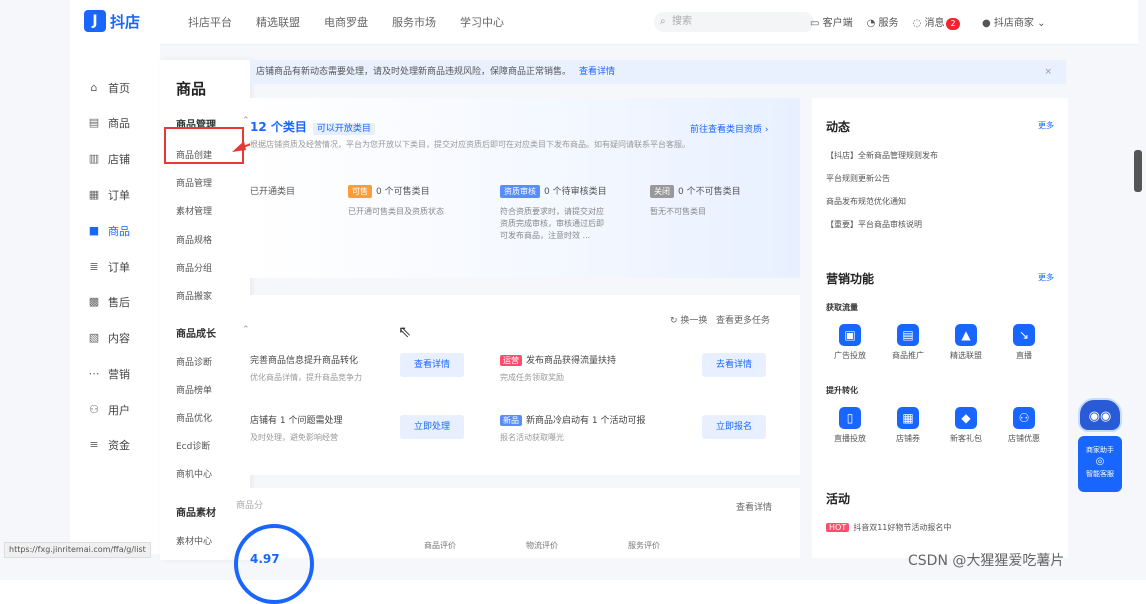  Describe the element at coordinates (908, 335) in the screenshot. I see `promote-icon: ▤` at that location.